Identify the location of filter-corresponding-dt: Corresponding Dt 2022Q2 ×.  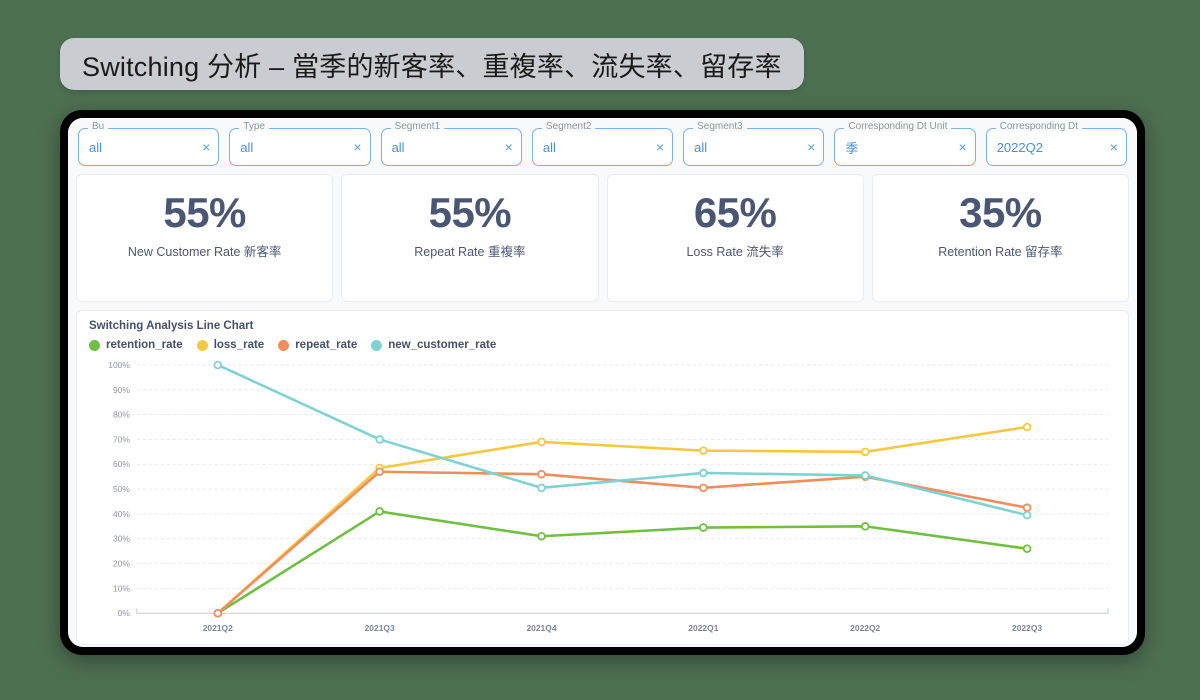
(1056, 143).